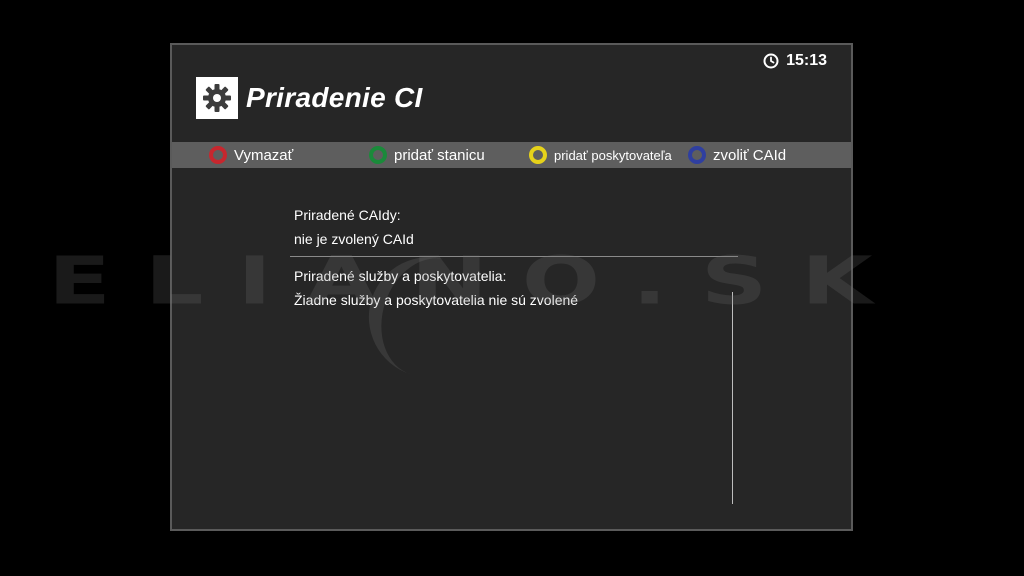  I want to click on section-divider, so click(514, 256).